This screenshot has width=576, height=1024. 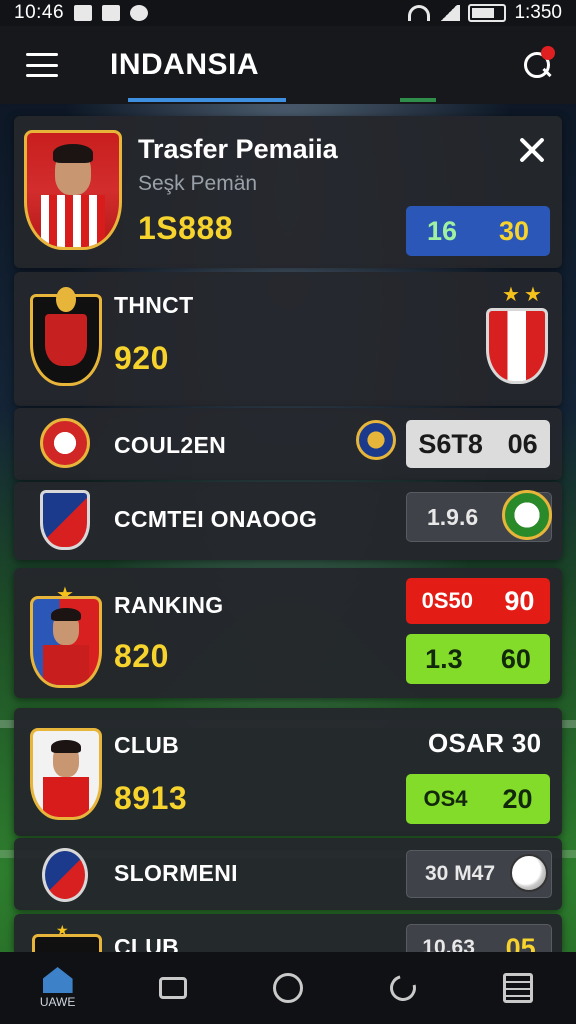 What do you see at coordinates (139, 13) in the screenshot?
I see `app-icon` at bounding box center [139, 13].